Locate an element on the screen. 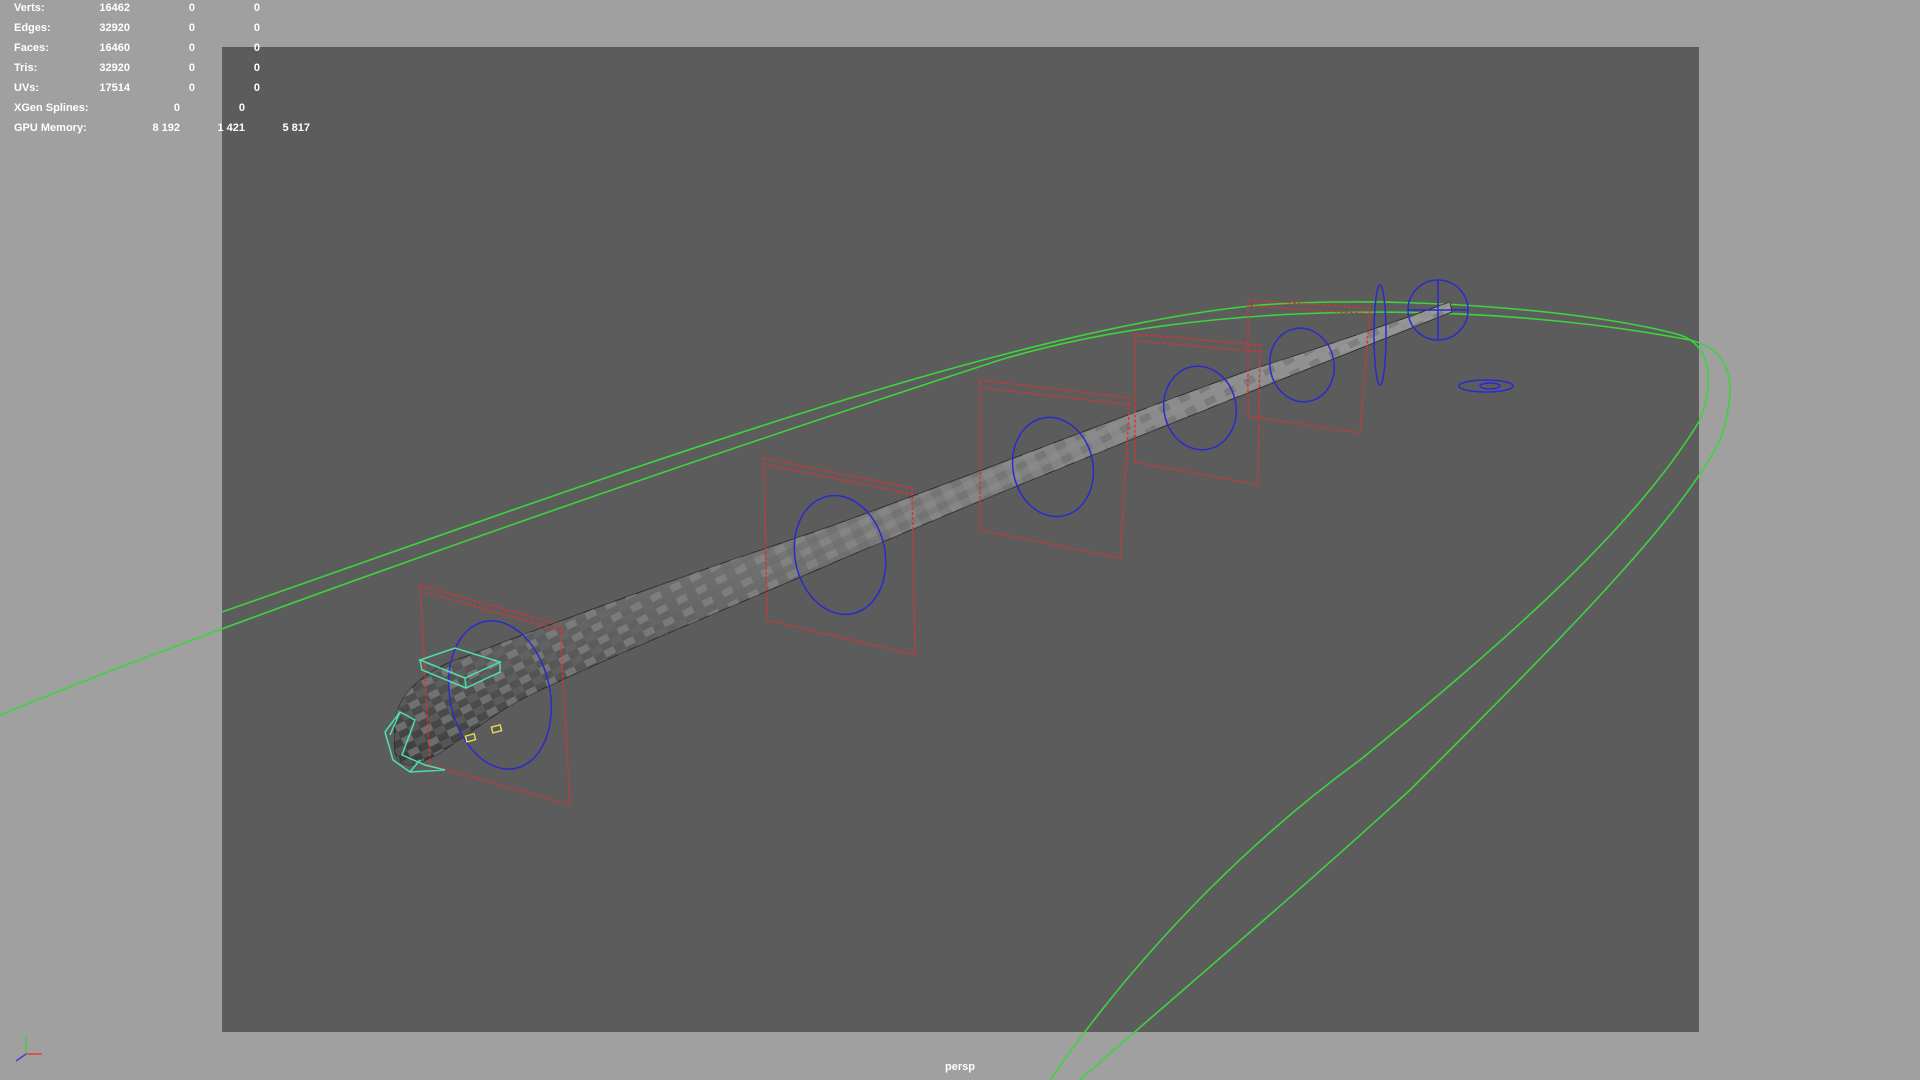 The width and height of the screenshot is (1920, 1080). hud-label: Faces: is located at coordinates (31, 48).